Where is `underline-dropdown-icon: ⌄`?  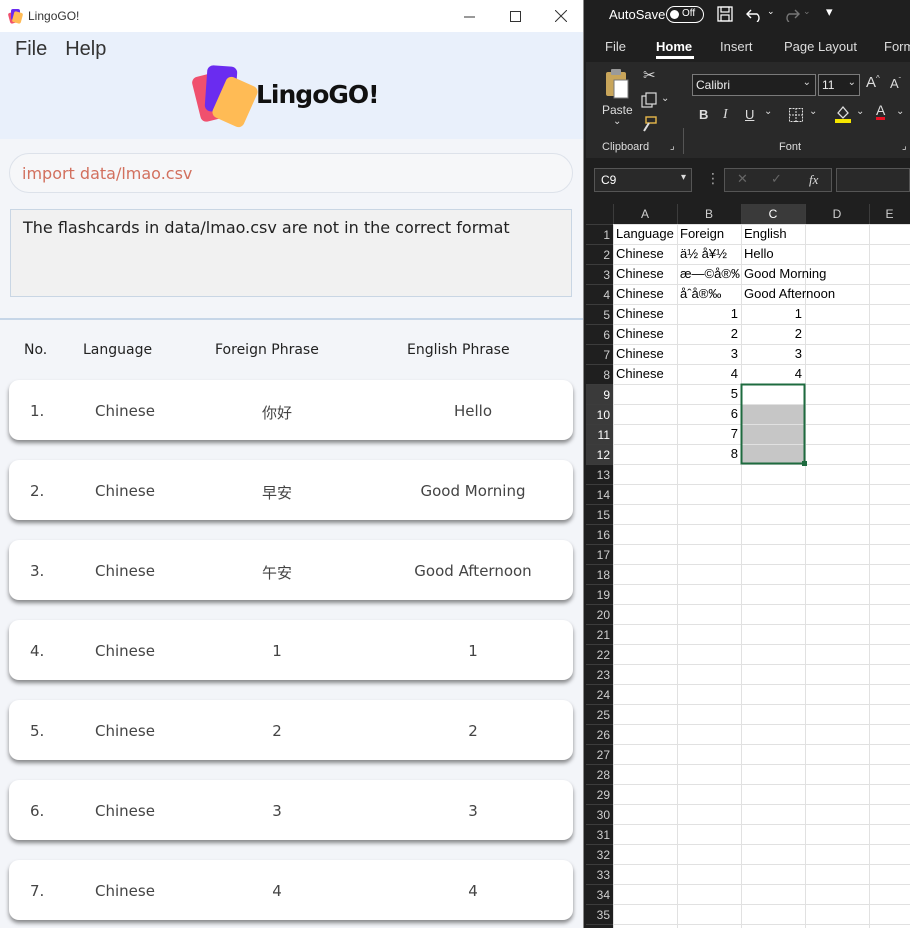
underline-dropdown-icon: ⌄ is located at coordinates (768, 111).